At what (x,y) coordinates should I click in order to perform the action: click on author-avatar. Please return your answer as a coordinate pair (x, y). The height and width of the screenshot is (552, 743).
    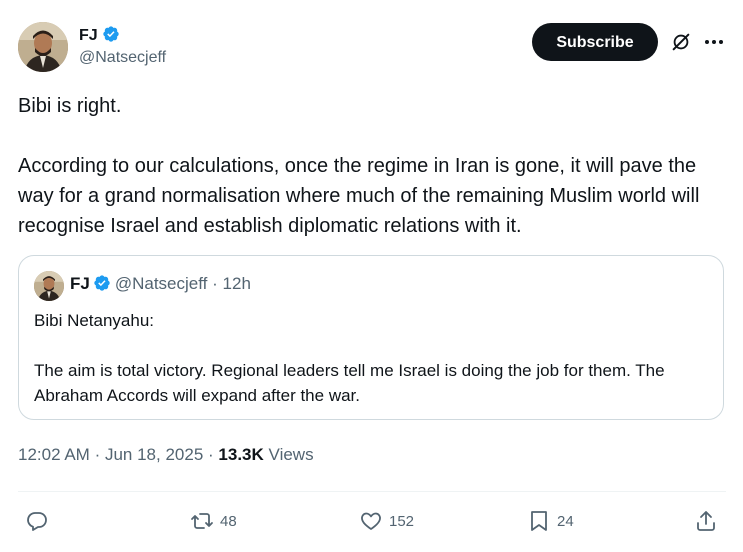
    Looking at the image, I should click on (43, 47).